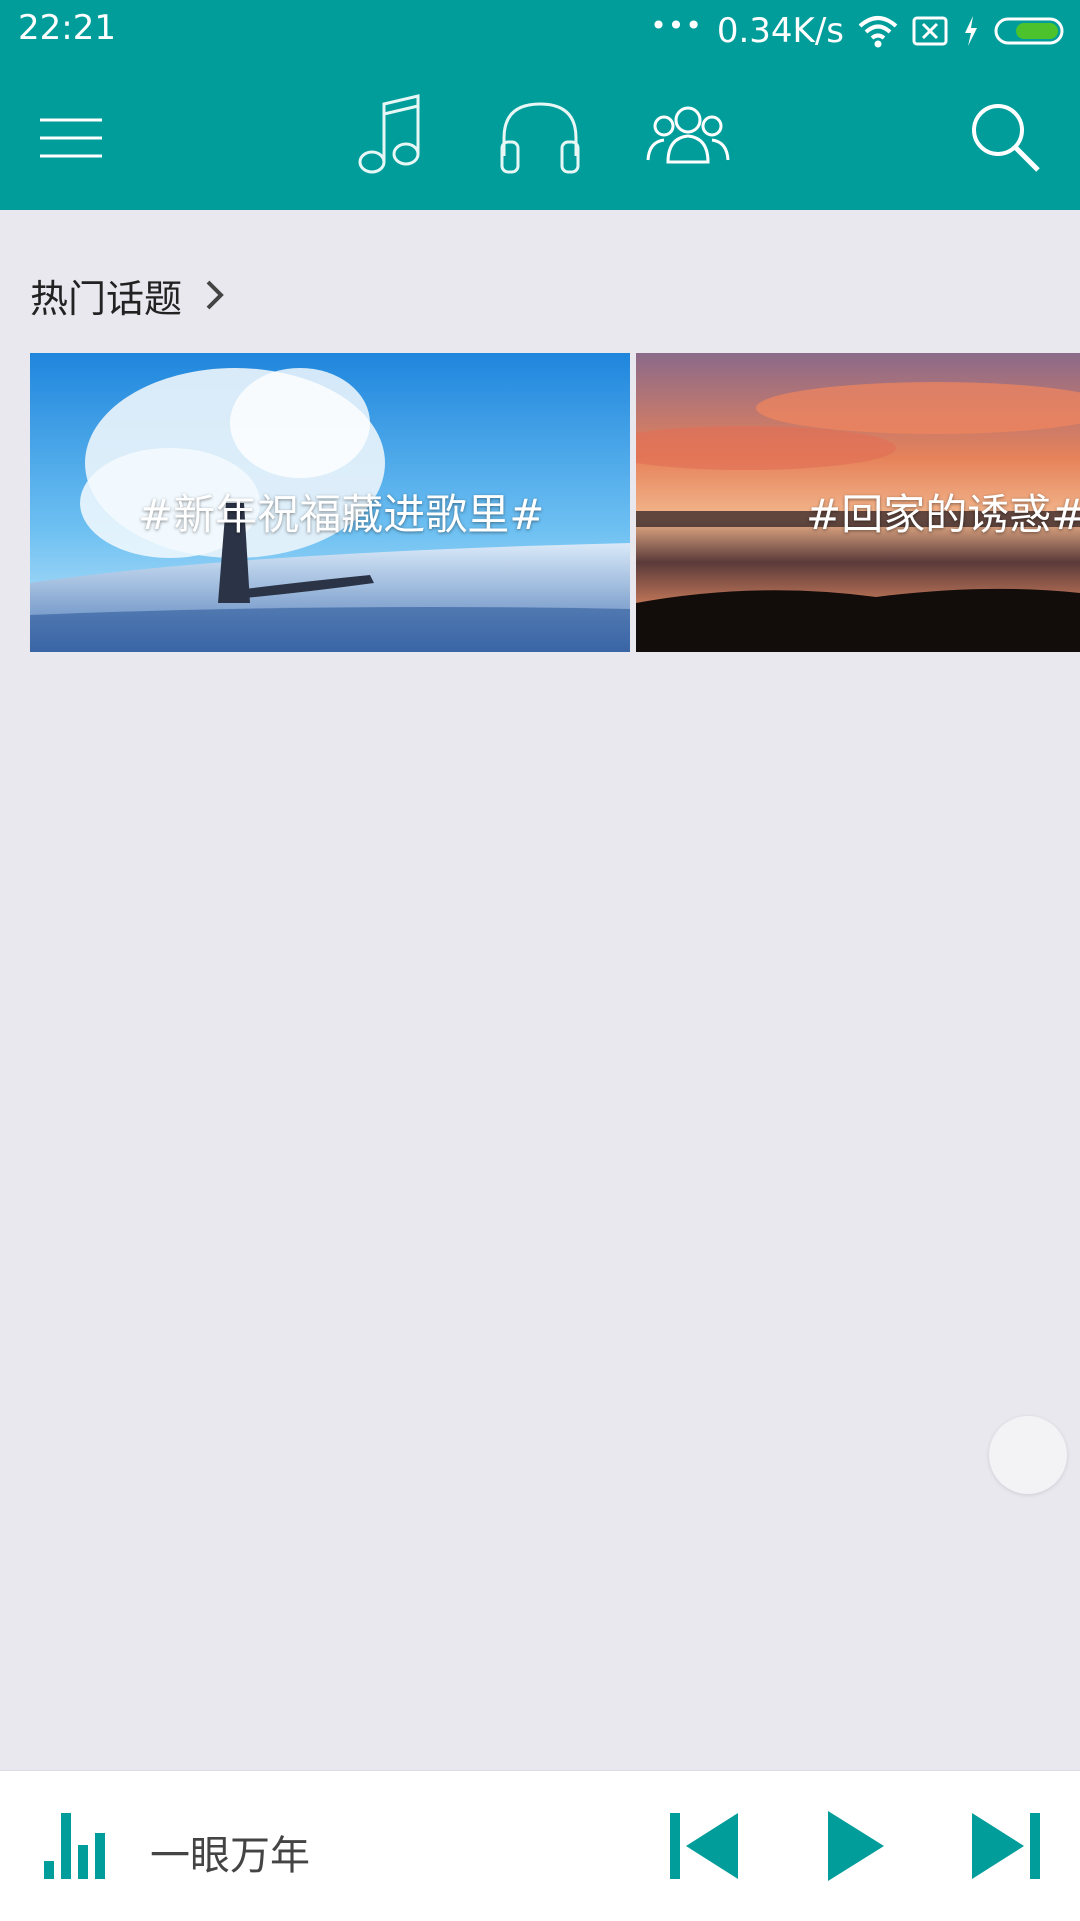 This screenshot has width=1080, height=1921. What do you see at coordinates (341, 514) in the screenshot?
I see `topic-label: #新年祝福藏进歌里#` at bounding box center [341, 514].